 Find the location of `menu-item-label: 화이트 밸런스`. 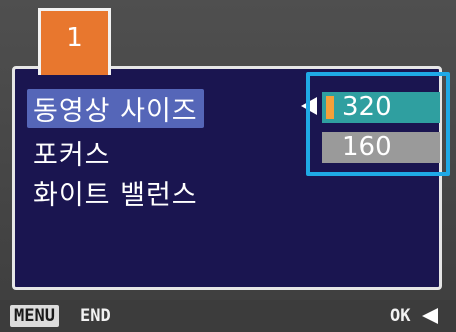

menu-item-label: 화이트 밸런스 is located at coordinates (115, 195).